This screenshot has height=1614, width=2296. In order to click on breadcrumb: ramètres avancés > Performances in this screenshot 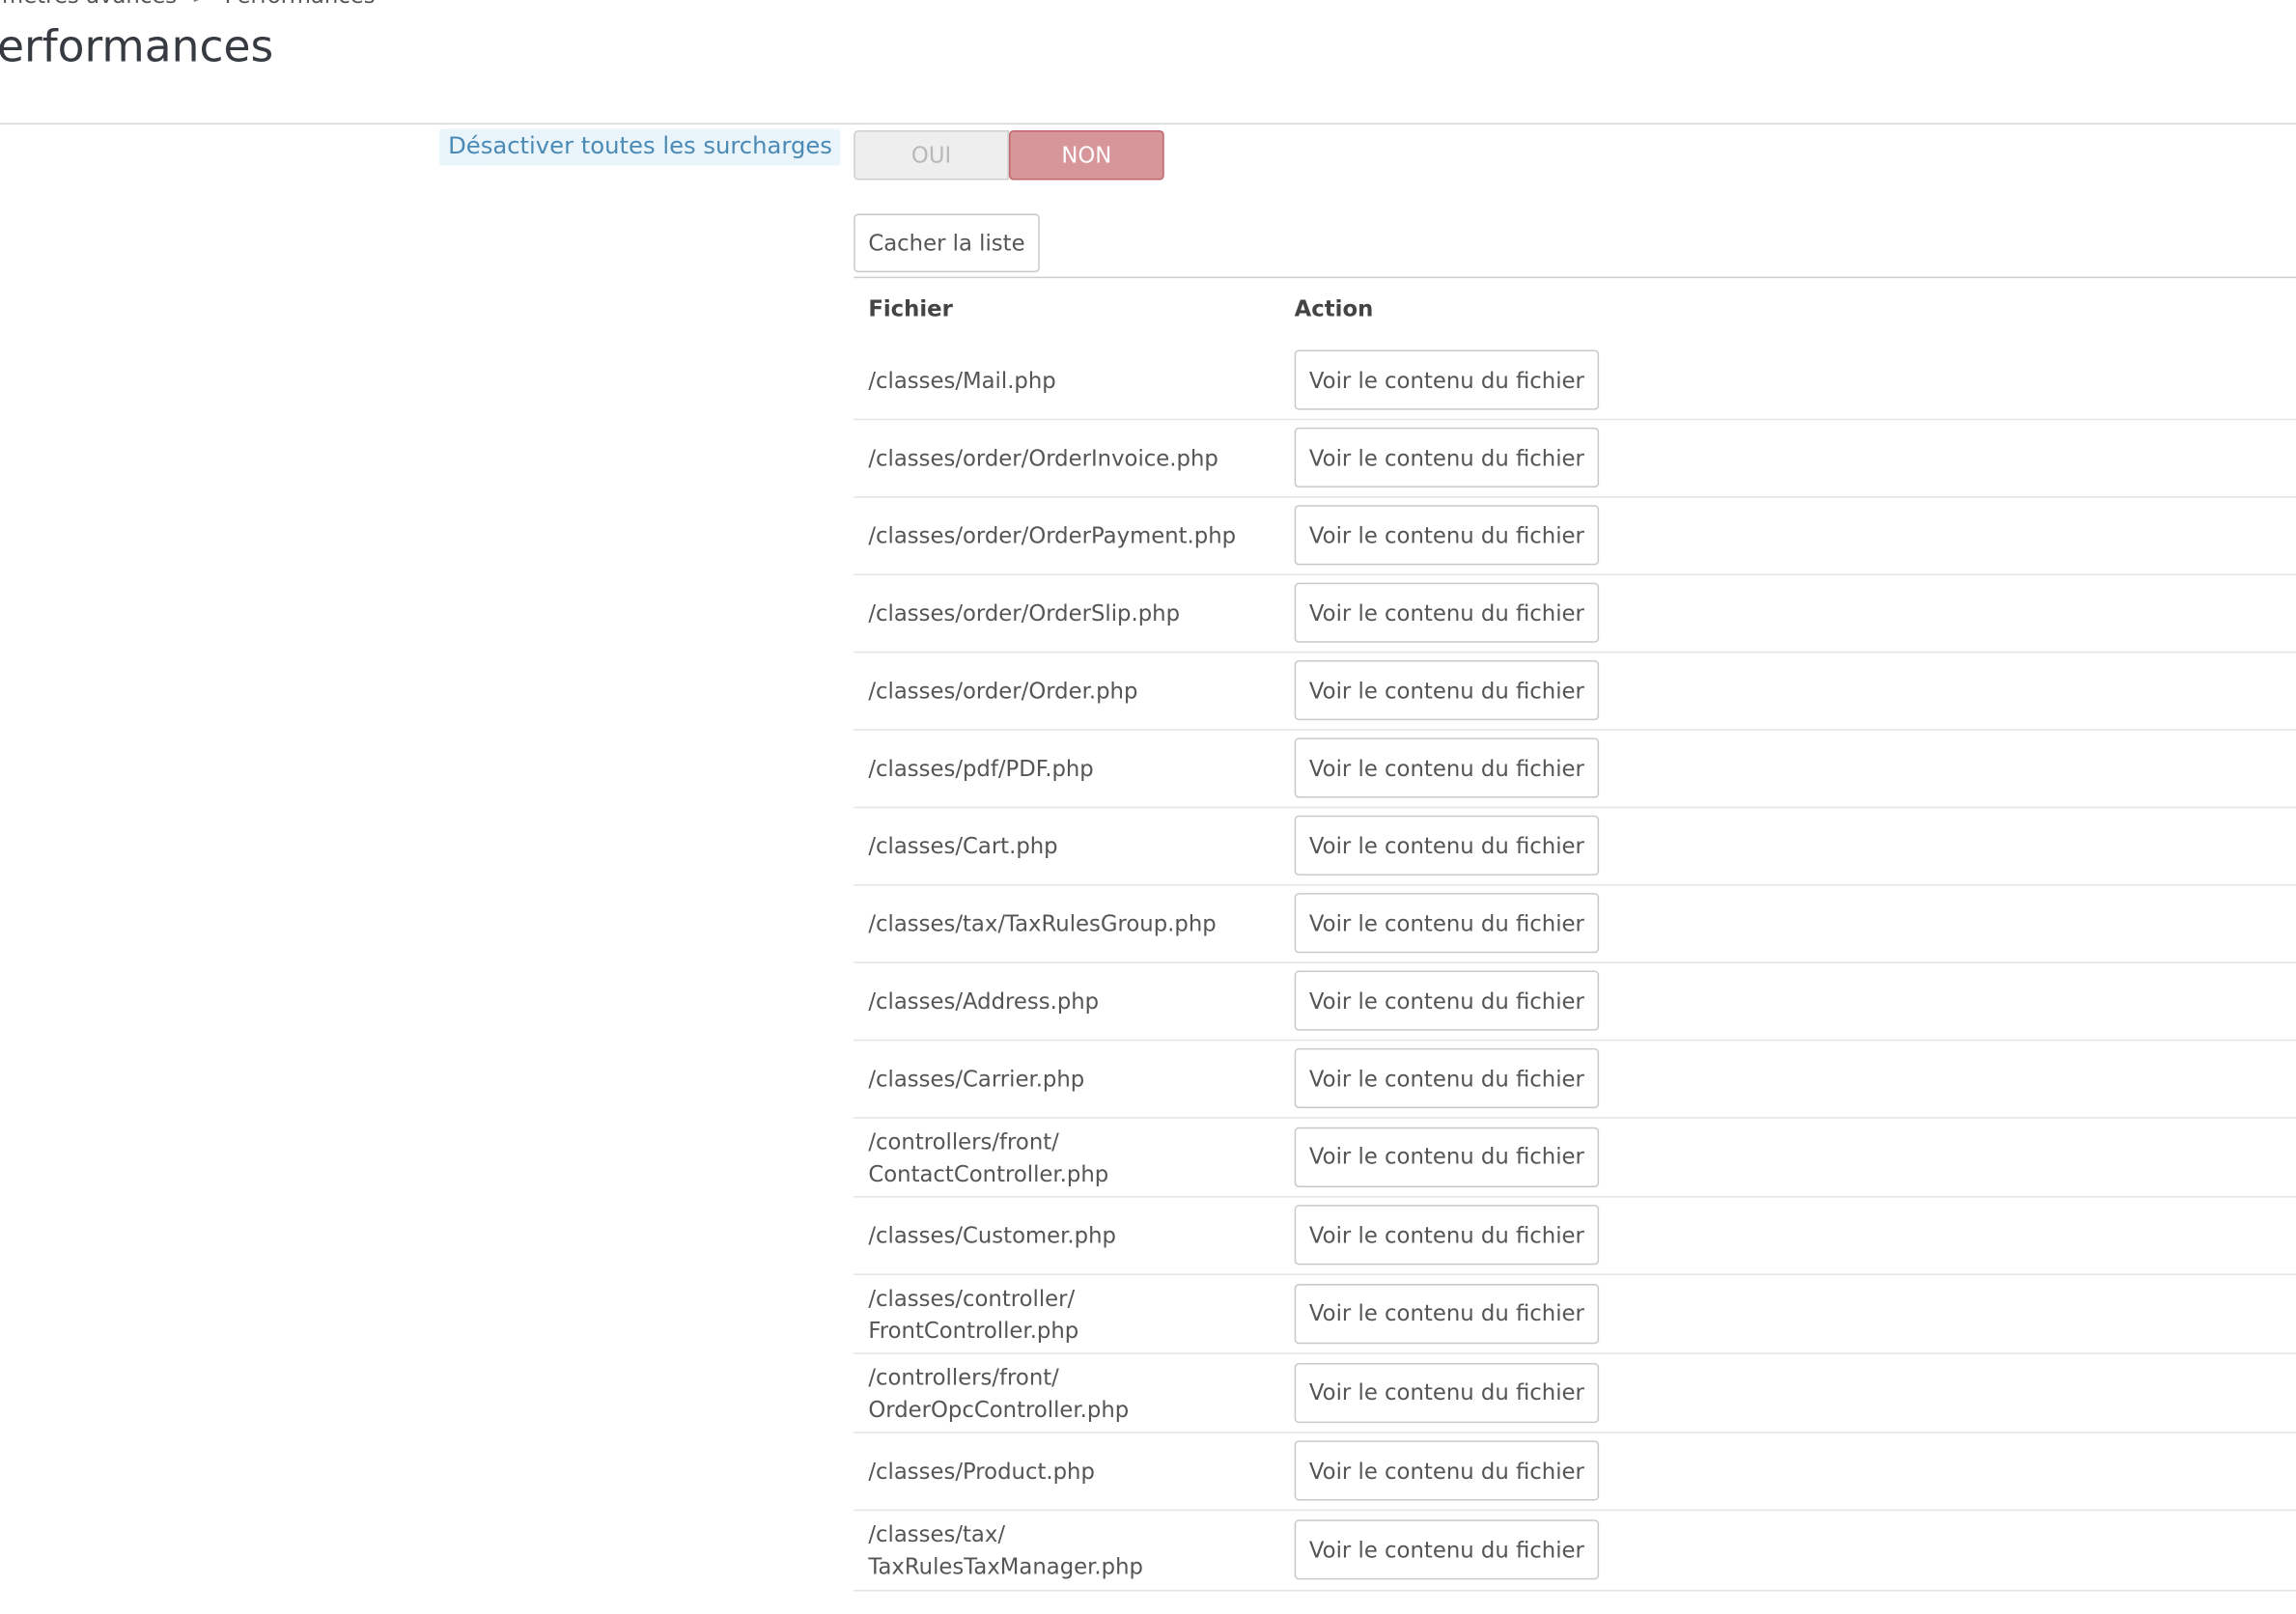, I will do `click(188, 4)`.